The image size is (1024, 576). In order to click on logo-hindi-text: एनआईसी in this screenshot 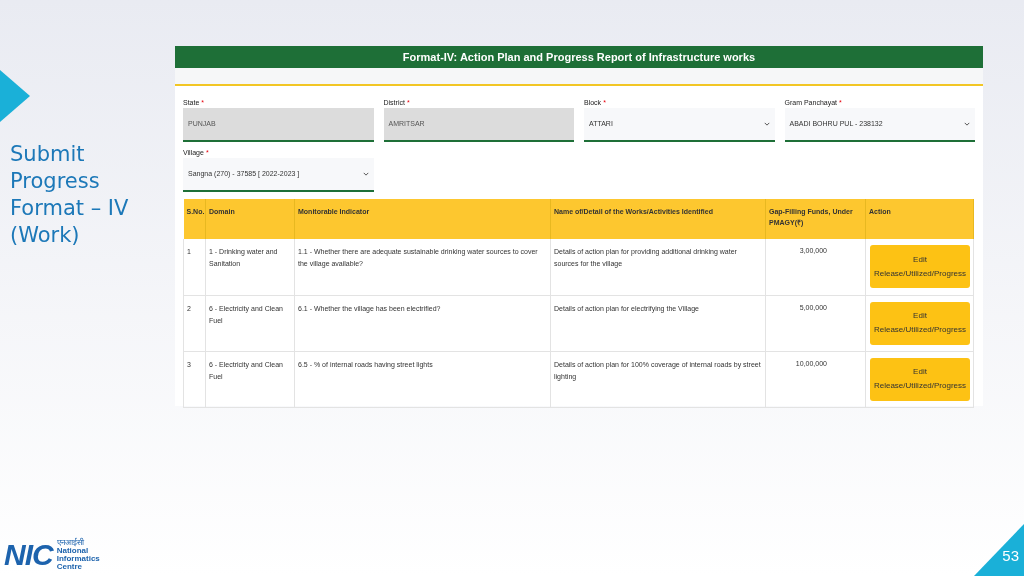, I will do `click(70, 542)`.